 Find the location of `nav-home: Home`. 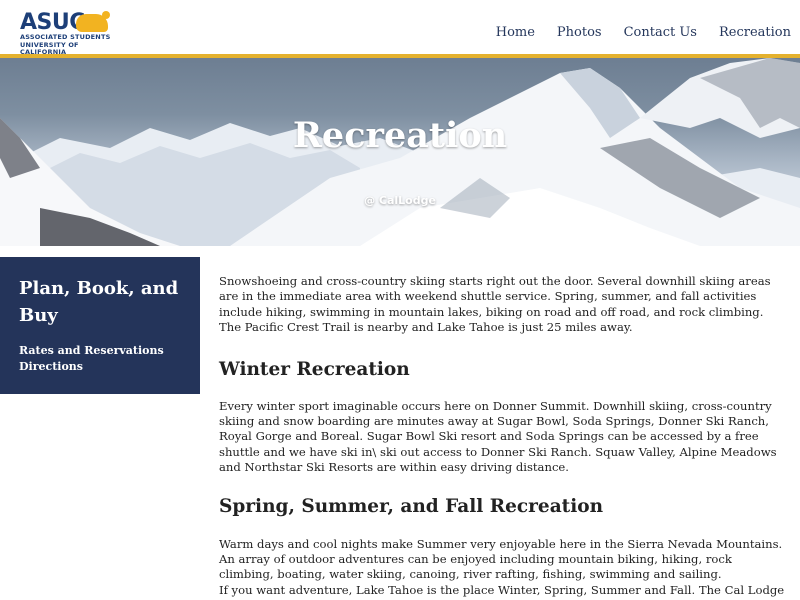

nav-home: Home is located at coordinates (515, 33).